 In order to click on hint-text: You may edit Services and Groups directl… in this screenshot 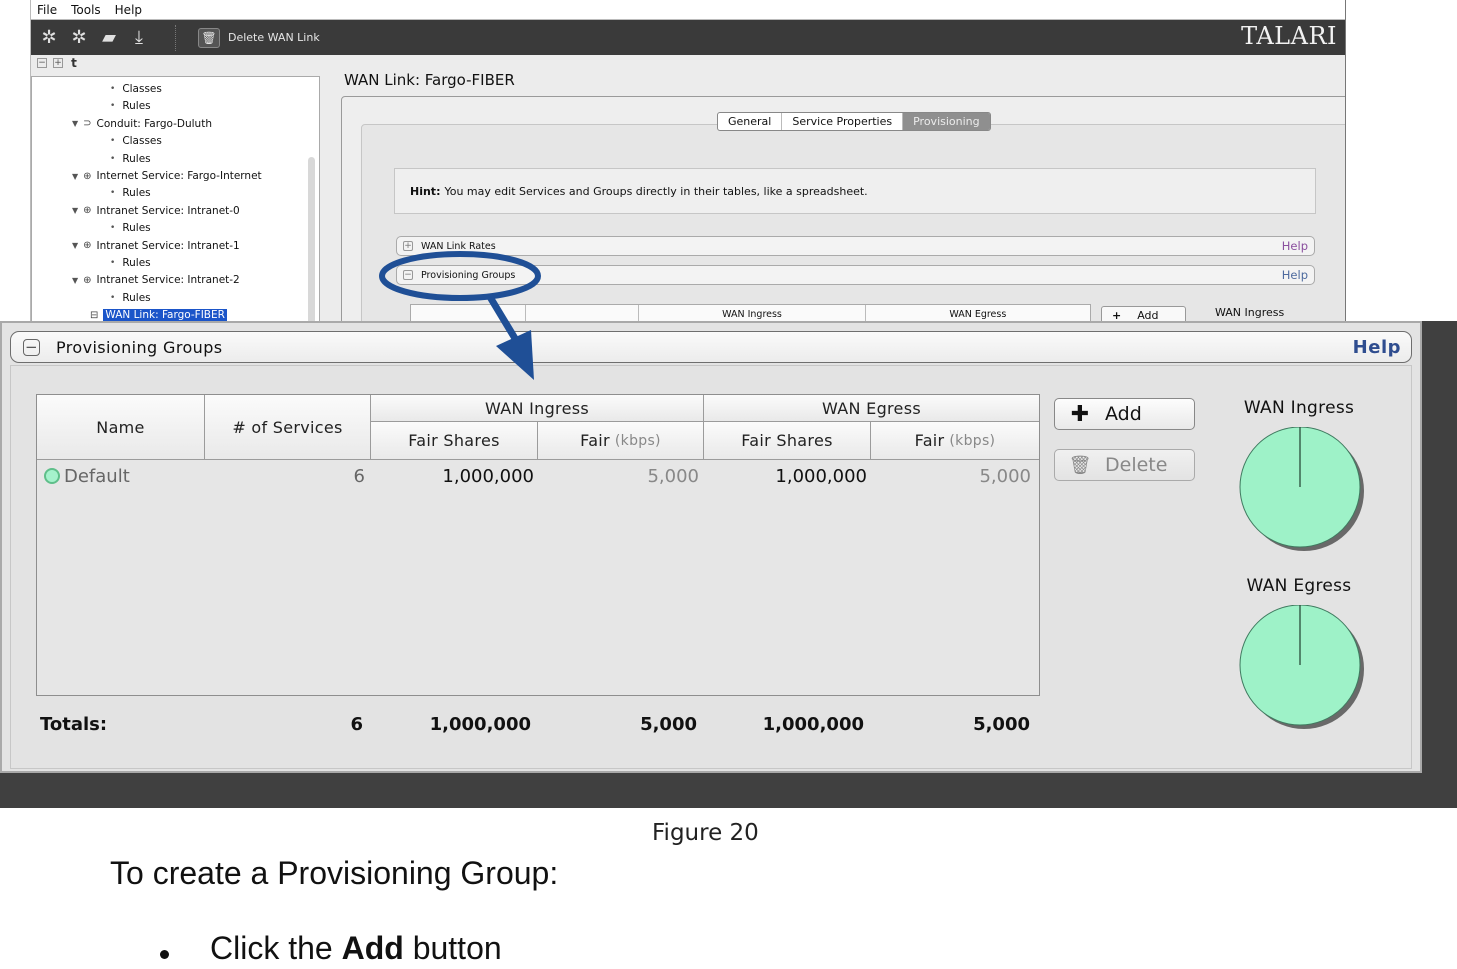, I will do `click(656, 191)`.